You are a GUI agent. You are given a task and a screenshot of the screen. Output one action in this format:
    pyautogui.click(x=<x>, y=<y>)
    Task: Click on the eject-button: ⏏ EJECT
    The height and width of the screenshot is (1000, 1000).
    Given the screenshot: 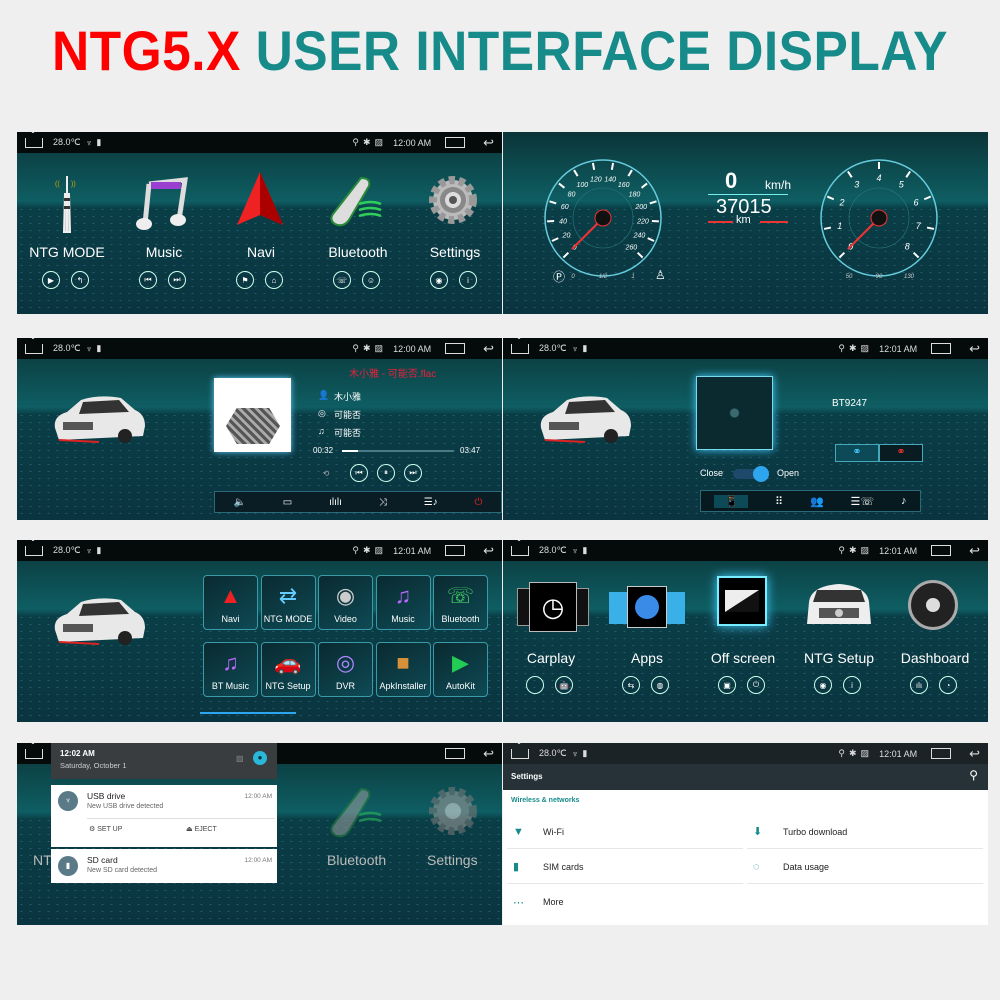 What is the action you would take?
    pyautogui.click(x=201, y=829)
    